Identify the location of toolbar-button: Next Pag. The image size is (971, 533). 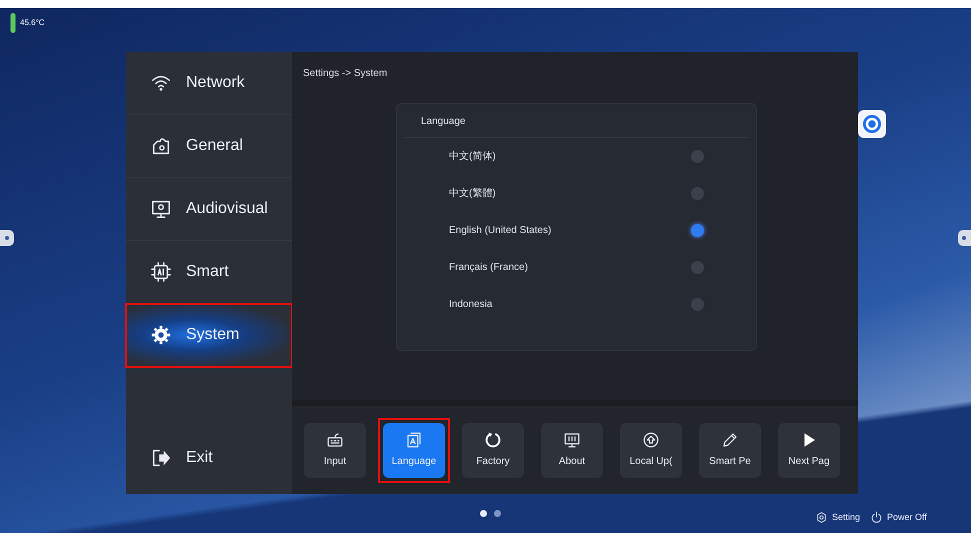
(809, 450).